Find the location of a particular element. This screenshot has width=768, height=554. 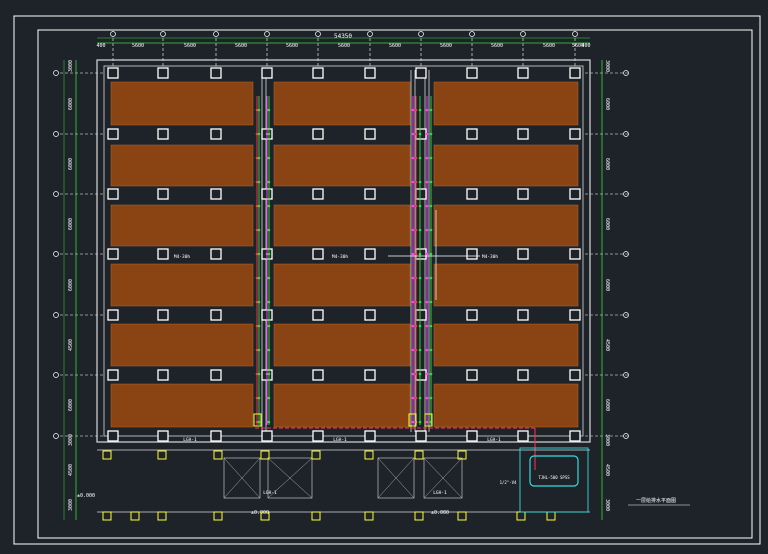

beam-mark-3: LGH-1 is located at coordinates (270, 493).